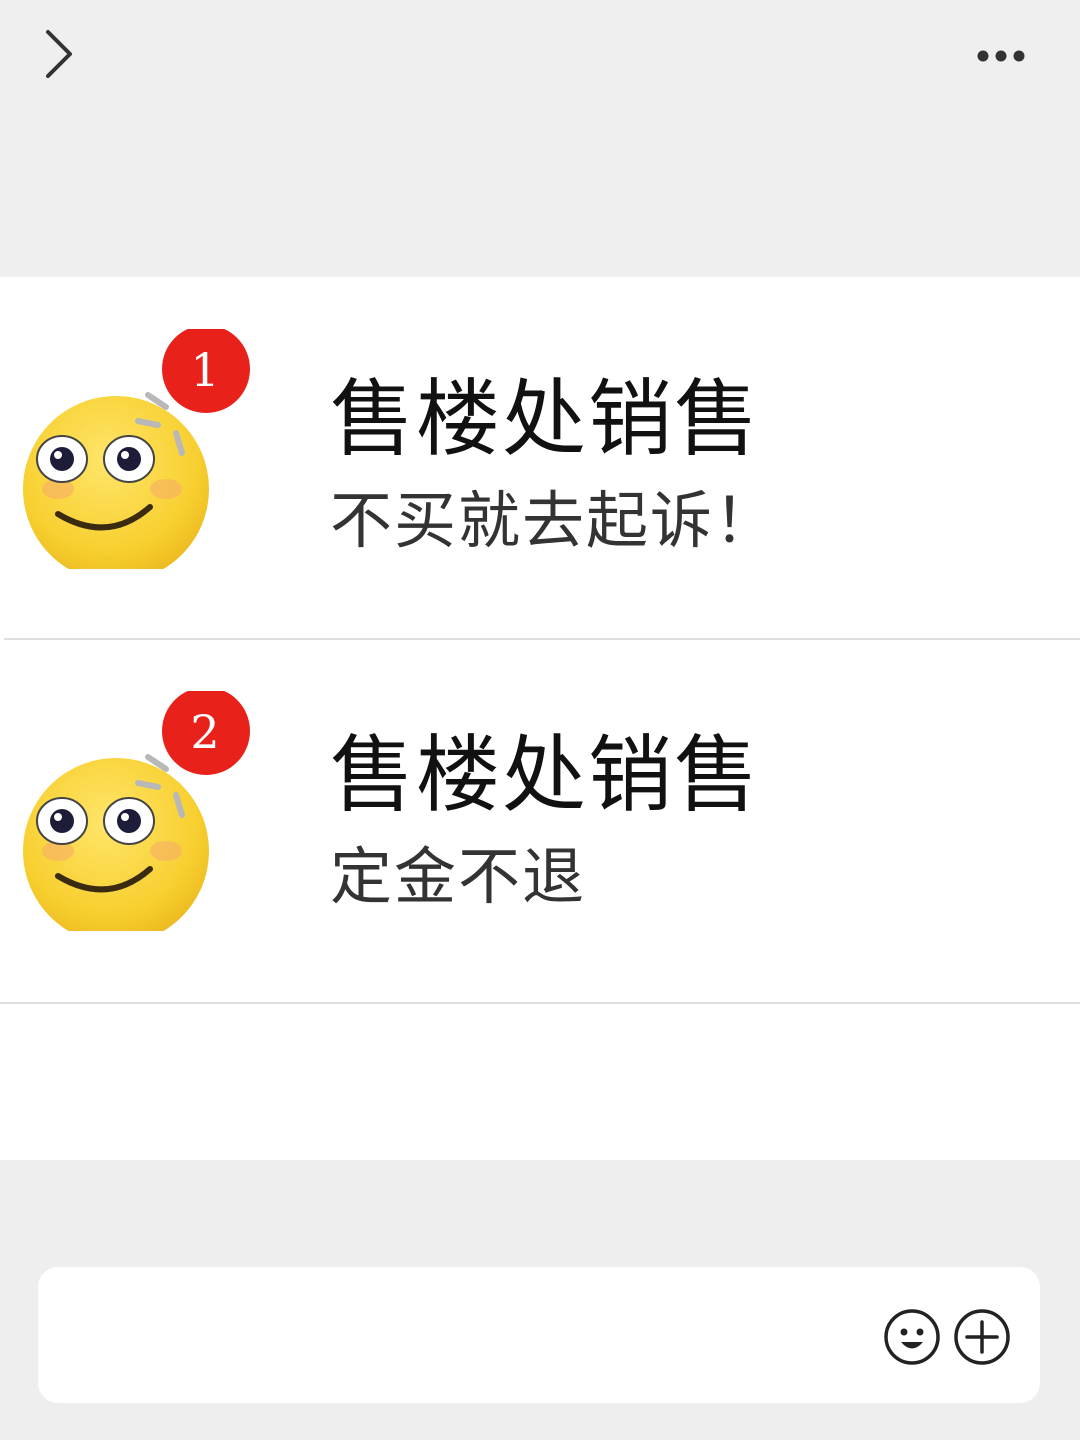 The image size is (1080, 1440). I want to click on more-dots-icon, so click(1001, 56).